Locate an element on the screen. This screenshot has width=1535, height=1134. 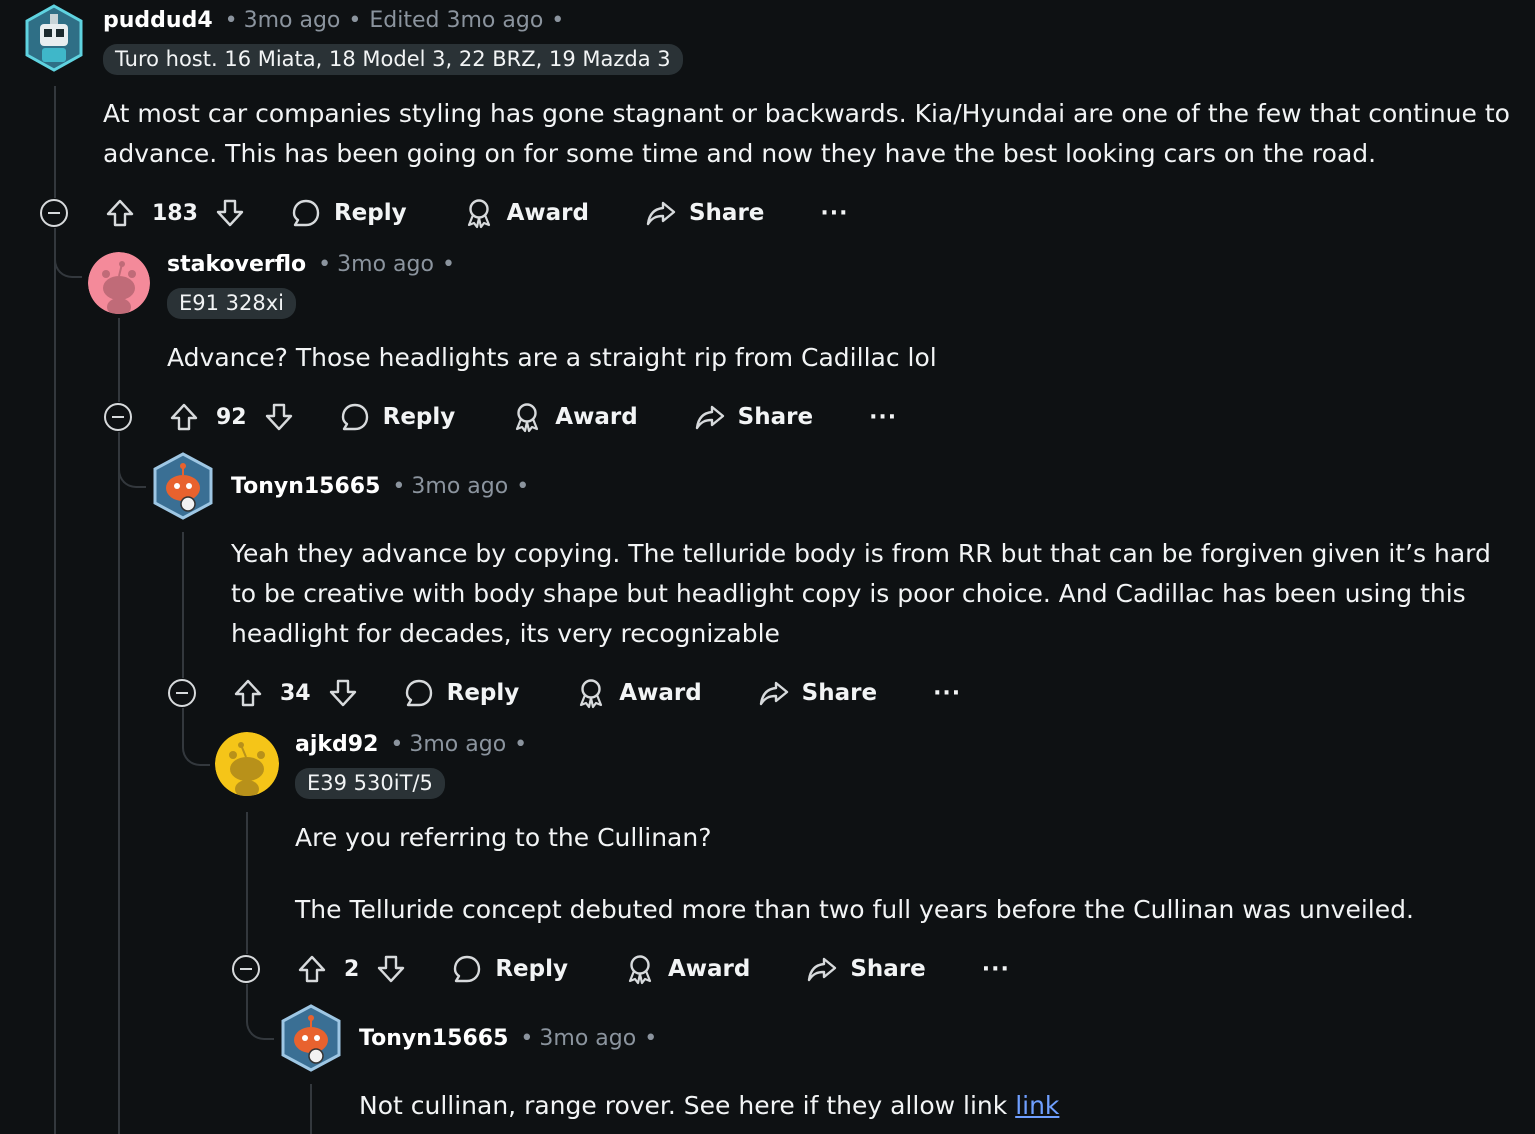
username: stakoverflo is located at coordinates (236, 264).